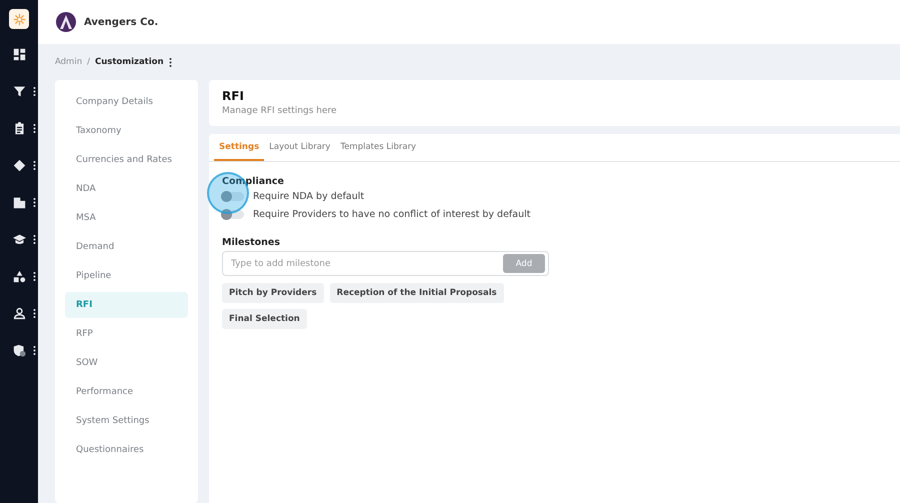 This screenshot has height=503, width=900. What do you see at coordinates (19, 313) in the screenshot?
I see `user-icon` at bounding box center [19, 313].